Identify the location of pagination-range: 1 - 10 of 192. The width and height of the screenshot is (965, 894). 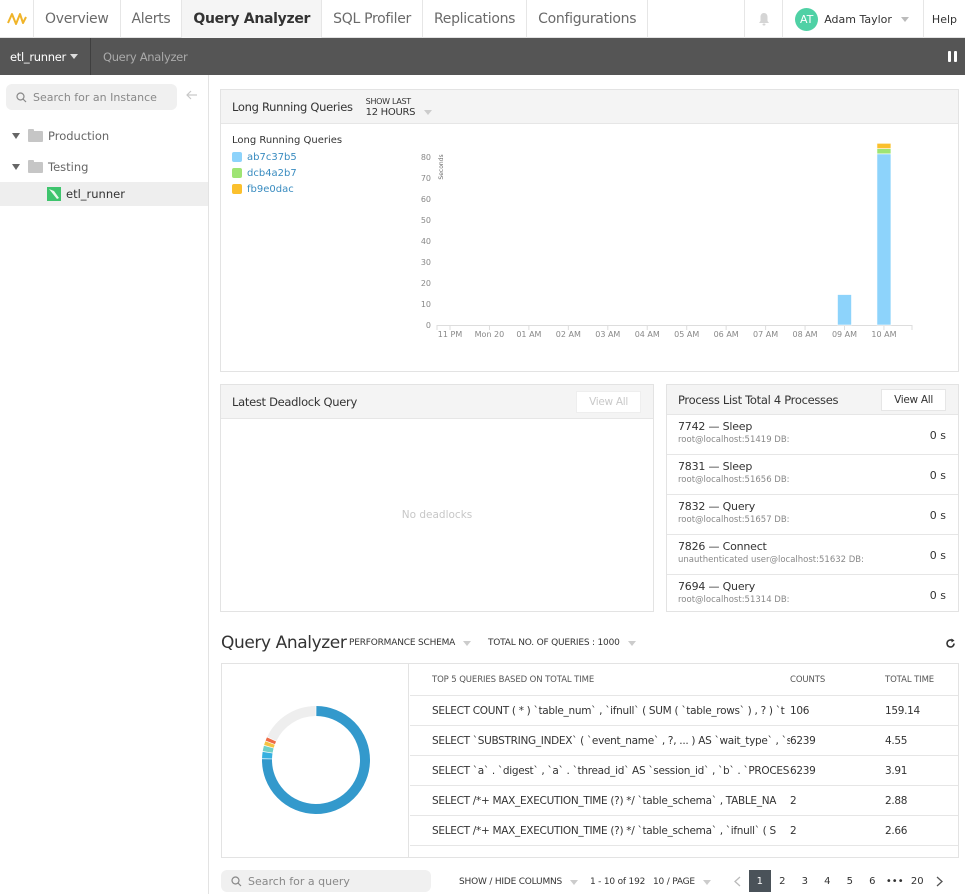
(617, 882).